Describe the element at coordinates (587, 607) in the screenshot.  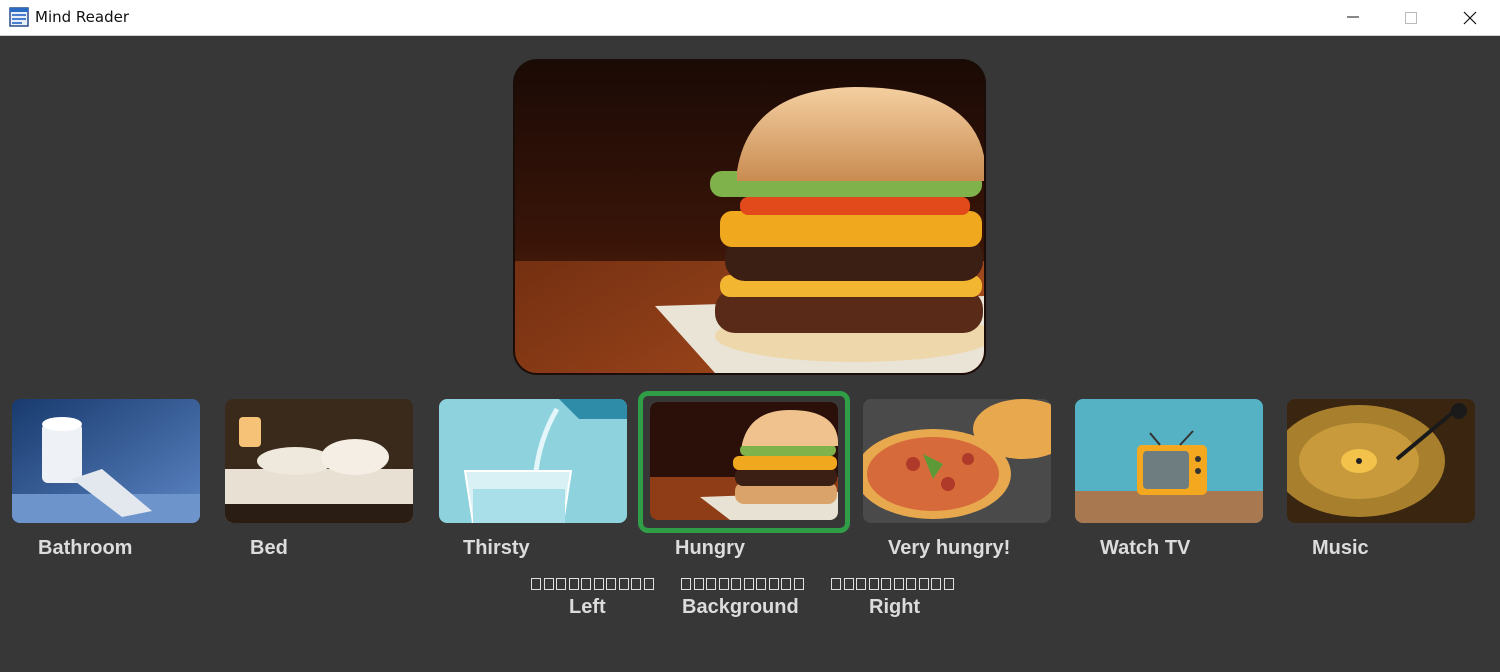
I see `meter-label-left: Left` at that location.